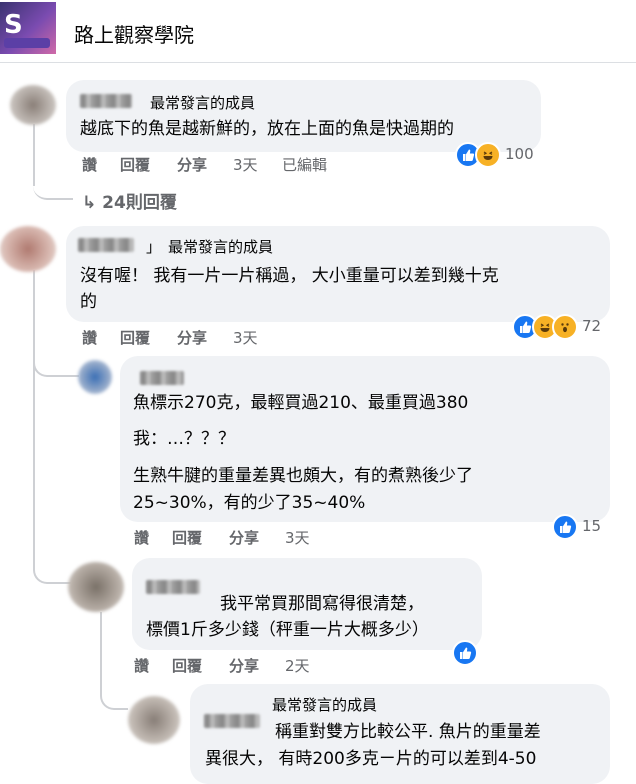 This screenshot has width=636, height=784. I want to click on reaction-summary: 72, so click(562, 327).